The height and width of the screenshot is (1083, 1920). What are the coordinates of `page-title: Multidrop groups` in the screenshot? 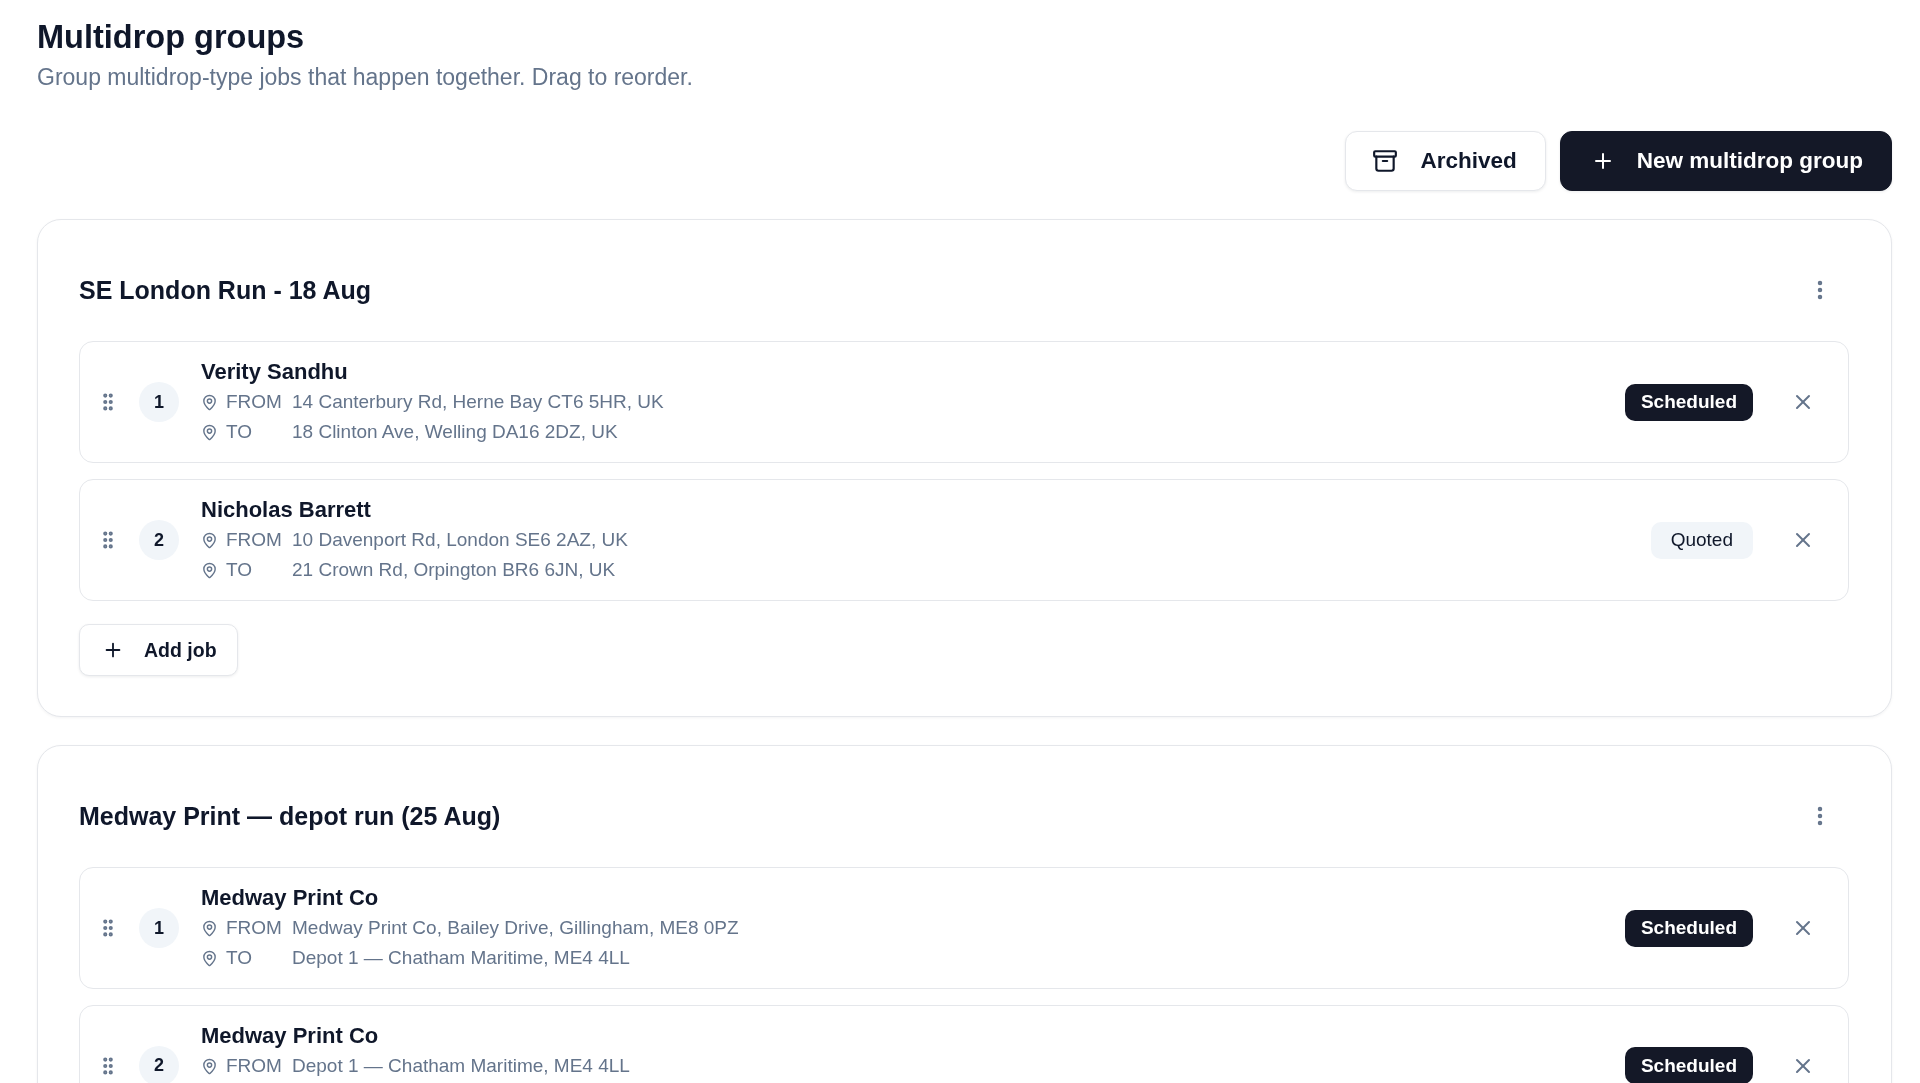 It's located at (171, 37).